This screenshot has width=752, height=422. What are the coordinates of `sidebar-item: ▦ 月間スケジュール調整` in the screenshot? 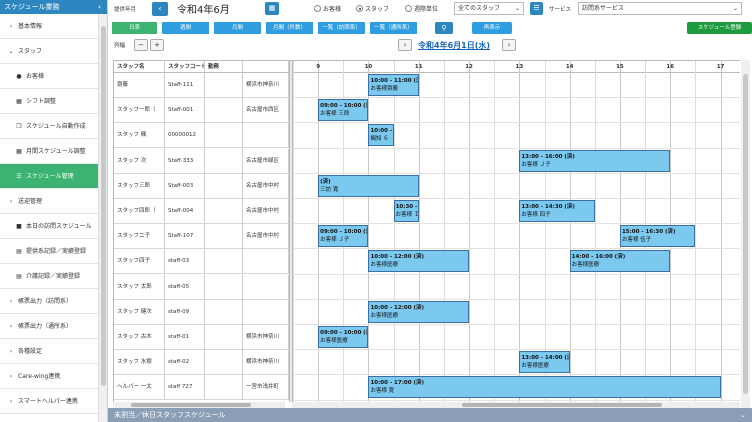 It's located at (49, 151).